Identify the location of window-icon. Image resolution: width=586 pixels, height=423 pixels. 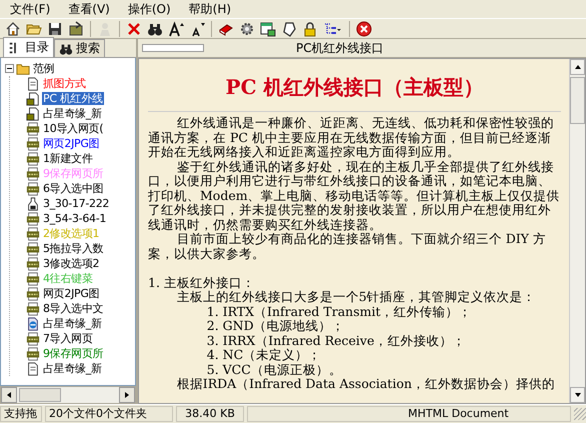
(268, 29).